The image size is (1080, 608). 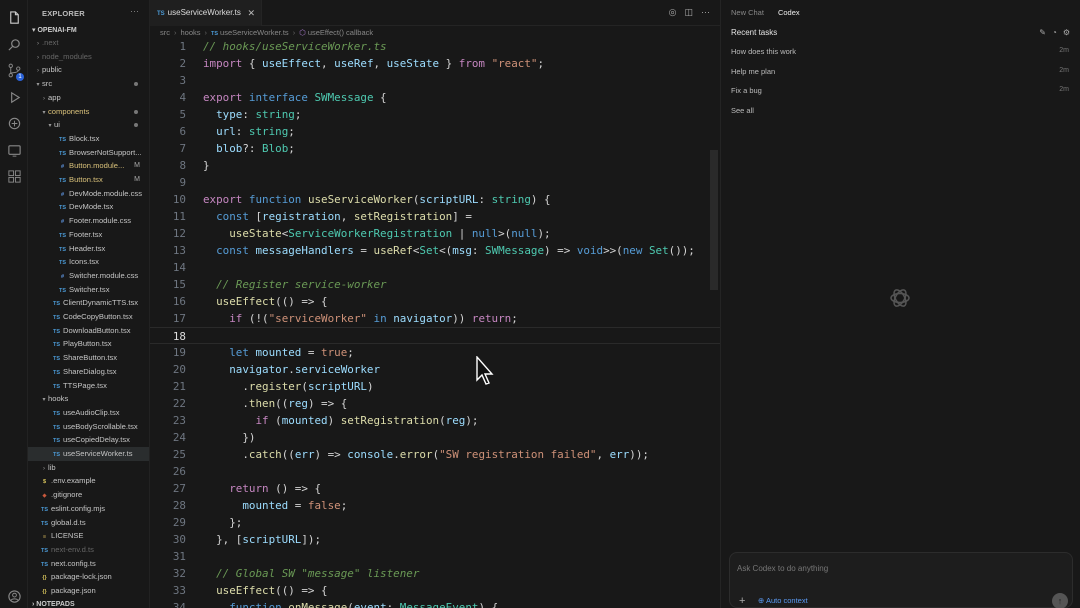 I want to click on tab-useServiceWorker: TS useServiceWorker.ts ✕, so click(x=206, y=13).